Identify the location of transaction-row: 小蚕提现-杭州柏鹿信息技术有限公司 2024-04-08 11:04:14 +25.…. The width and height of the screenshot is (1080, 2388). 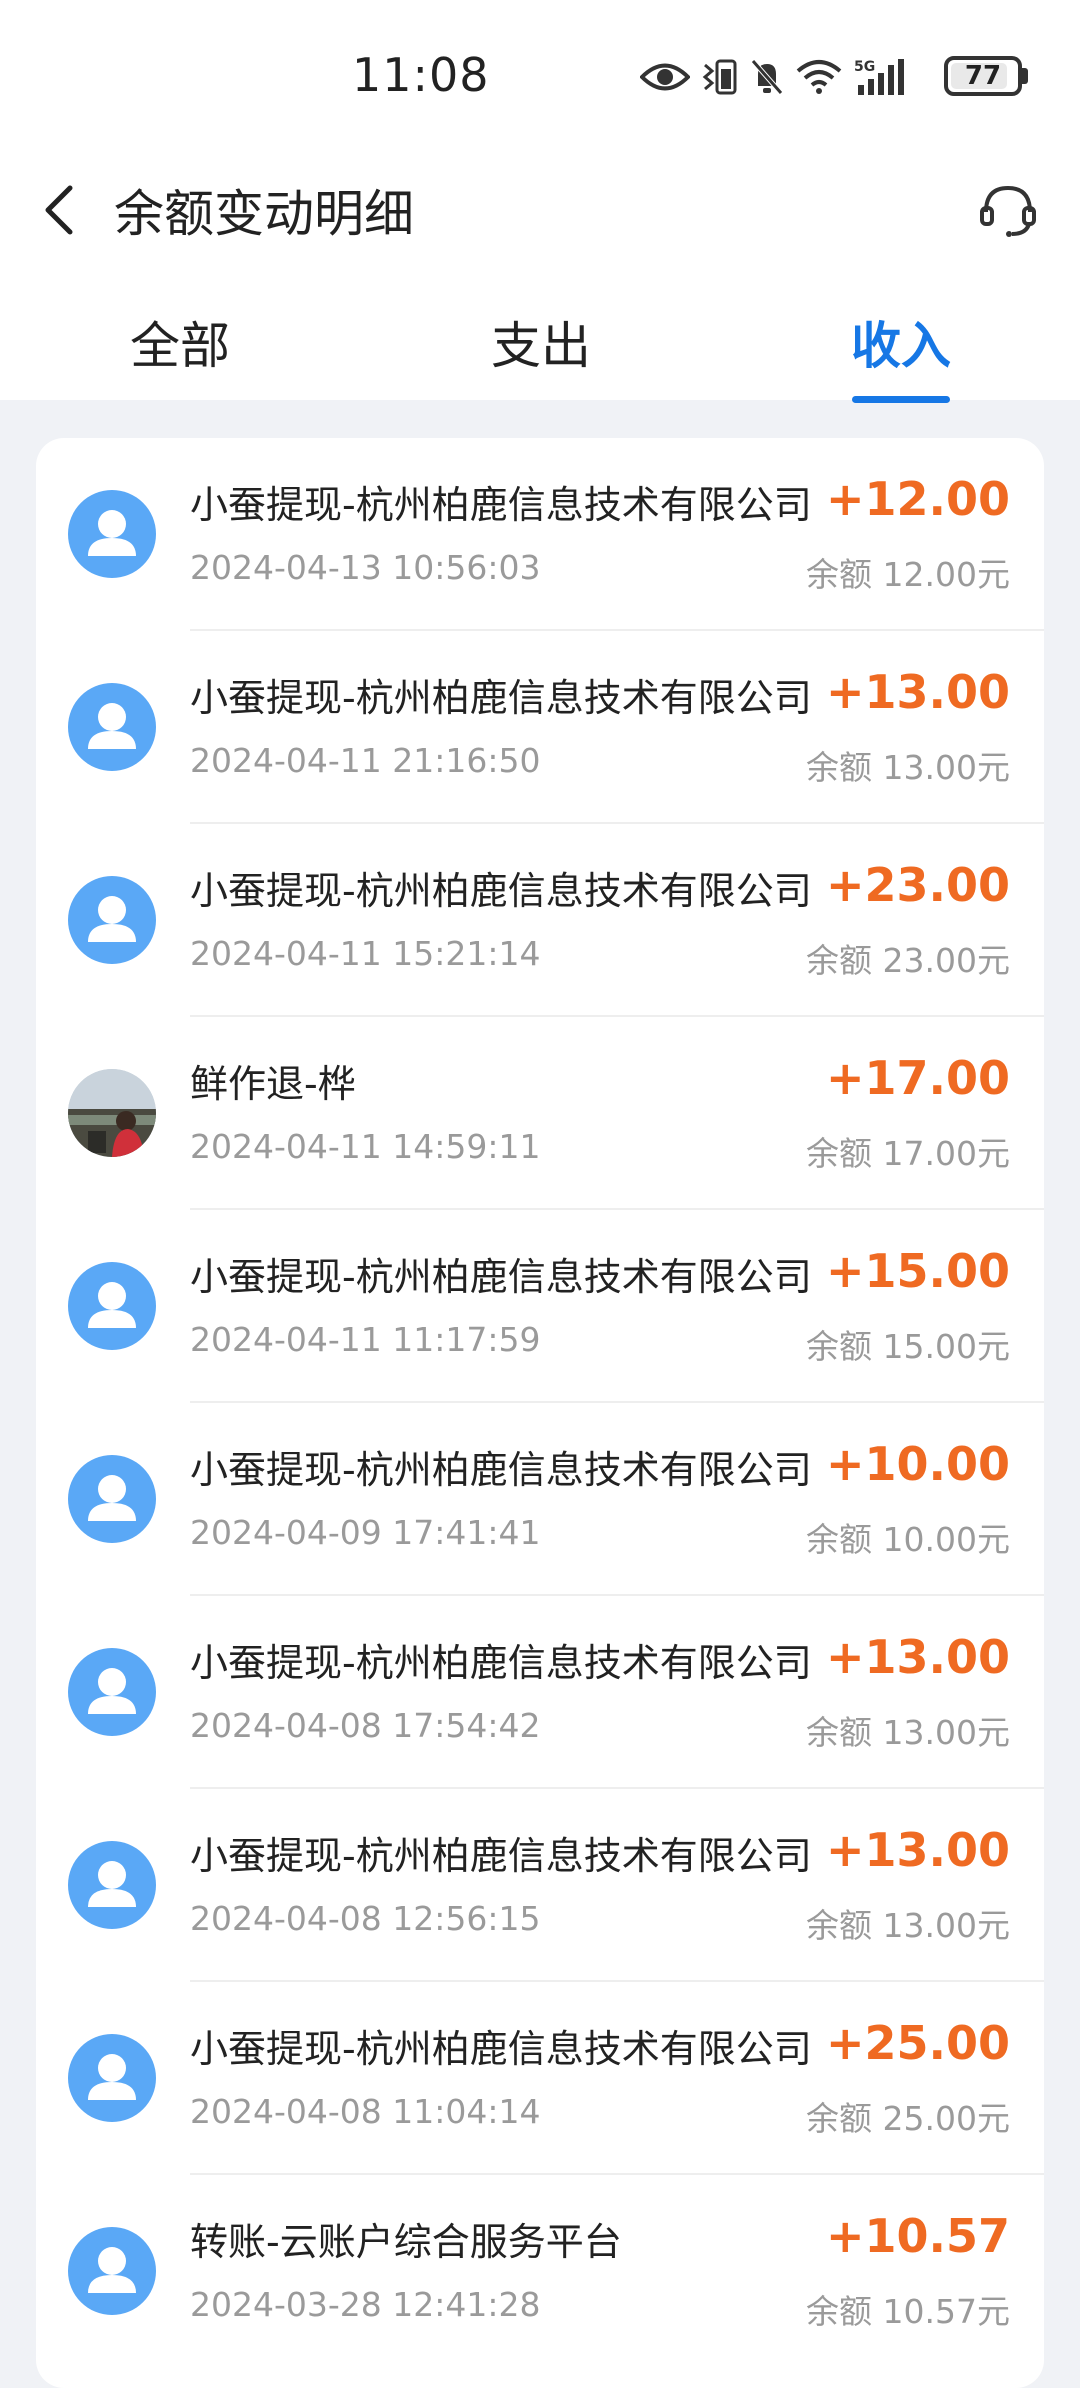
(540, 2078).